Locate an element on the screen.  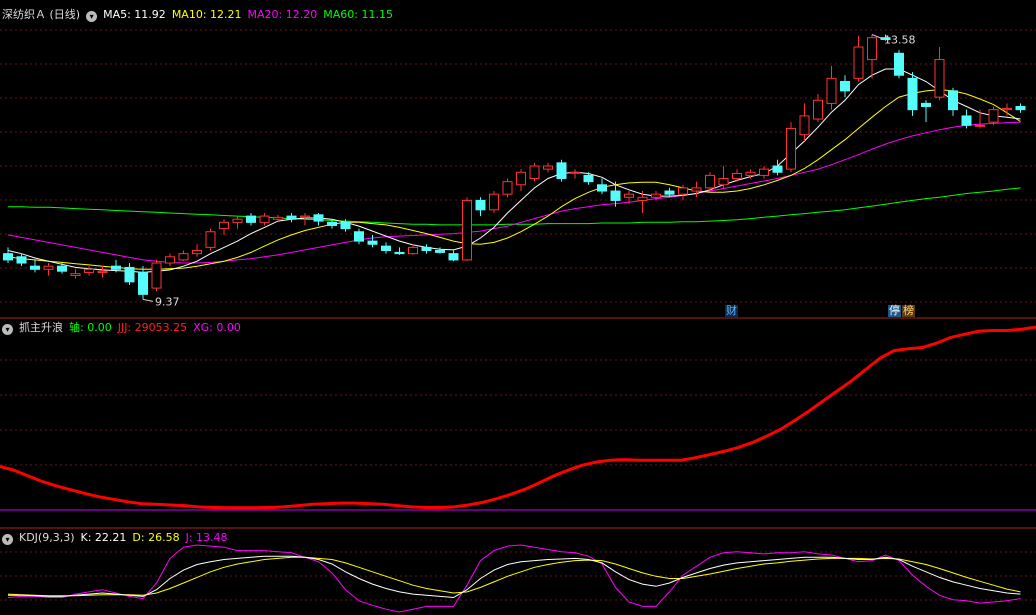
ind1-settings-icon: ▾ is located at coordinates (7, 329).